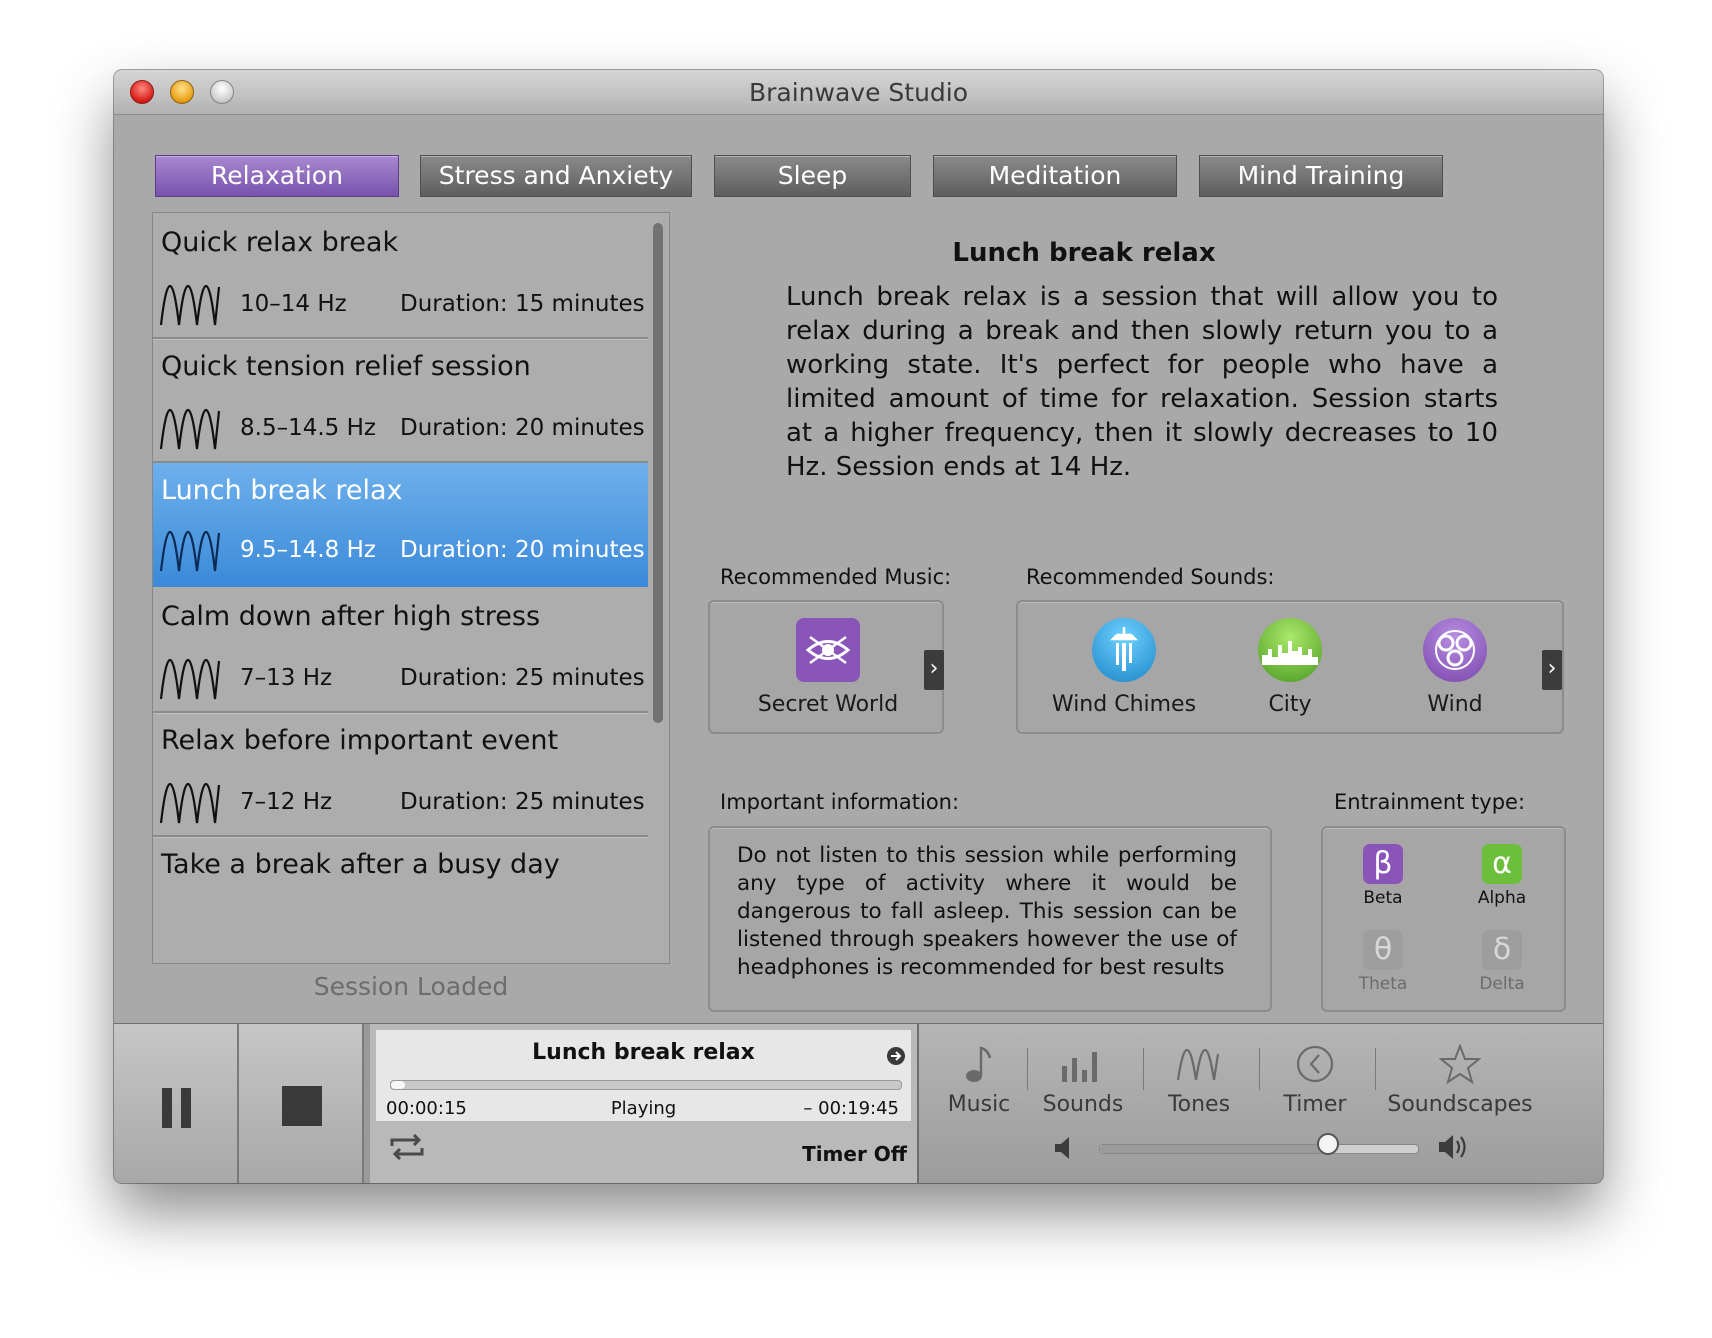 The width and height of the screenshot is (1712, 1338). I want to click on tab-label: Meditation, so click(1055, 175).